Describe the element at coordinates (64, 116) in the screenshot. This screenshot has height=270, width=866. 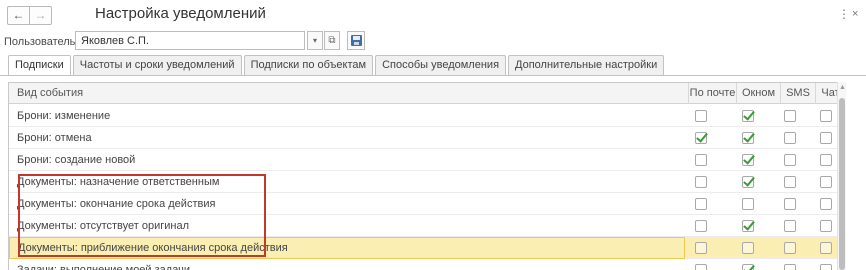
I see `event-name: Брони: изменение` at that location.